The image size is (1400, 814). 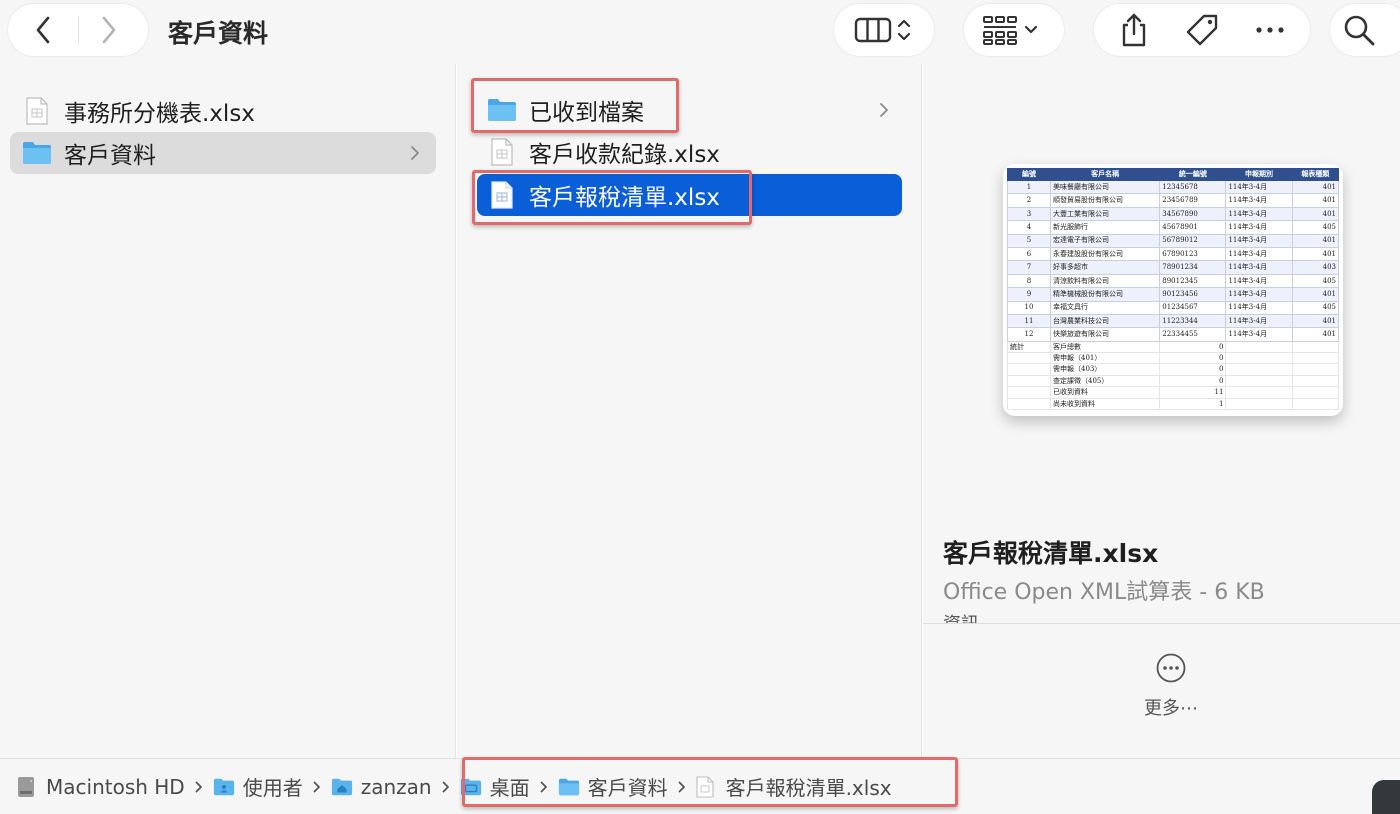 What do you see at coordinates (1173, 254) in the screenshot?
I see `table-row: 6 永春建設股份有限公司 67890123 114年3-4月 401` at bounding box center [1173, 254].